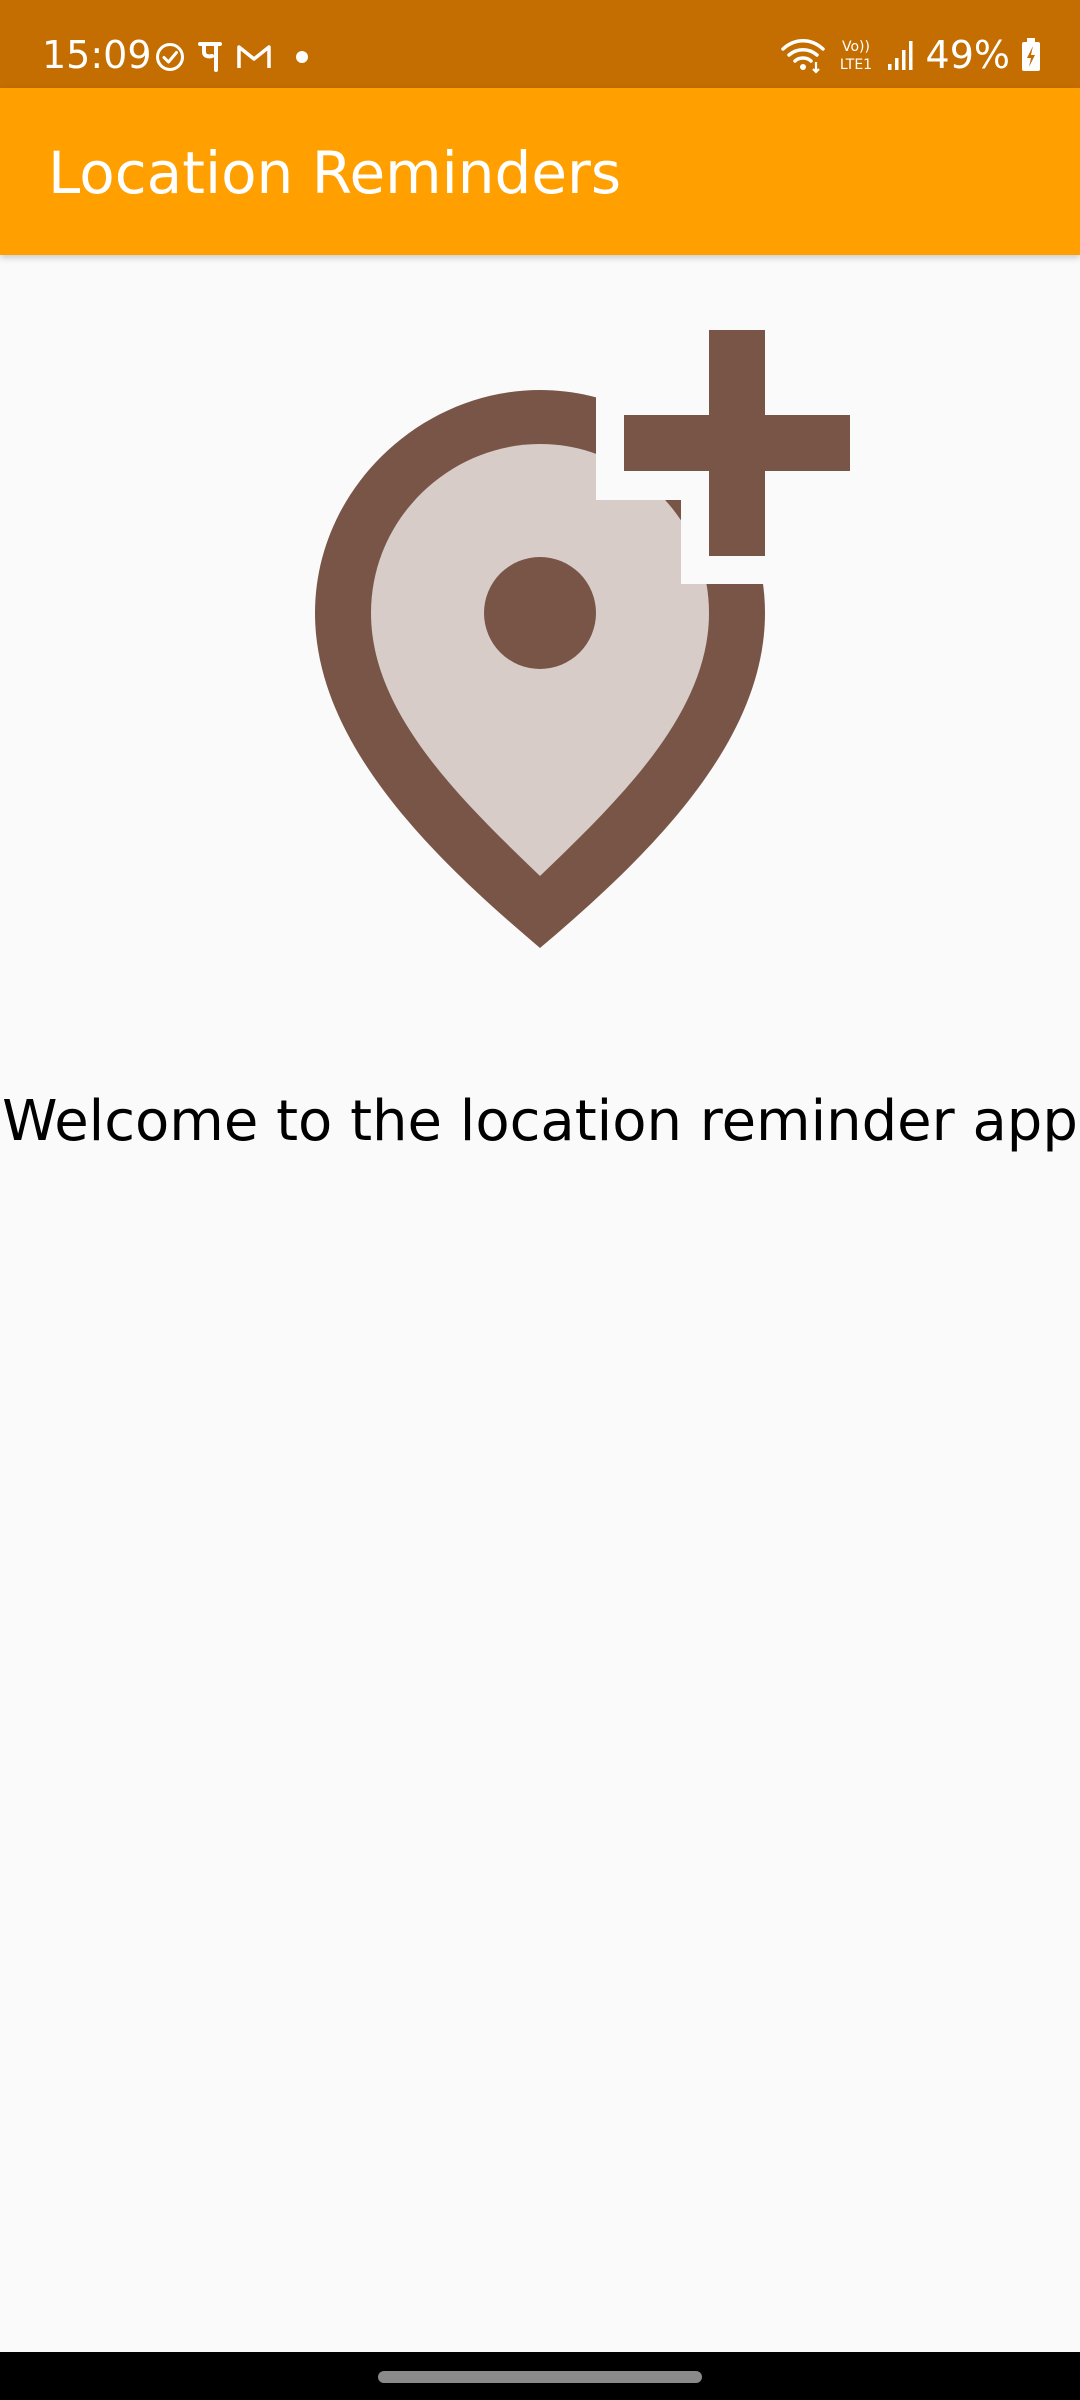 This screenshot has height=2400, width=1080. I want to click on status-time: 15:09, so click(97, 55).